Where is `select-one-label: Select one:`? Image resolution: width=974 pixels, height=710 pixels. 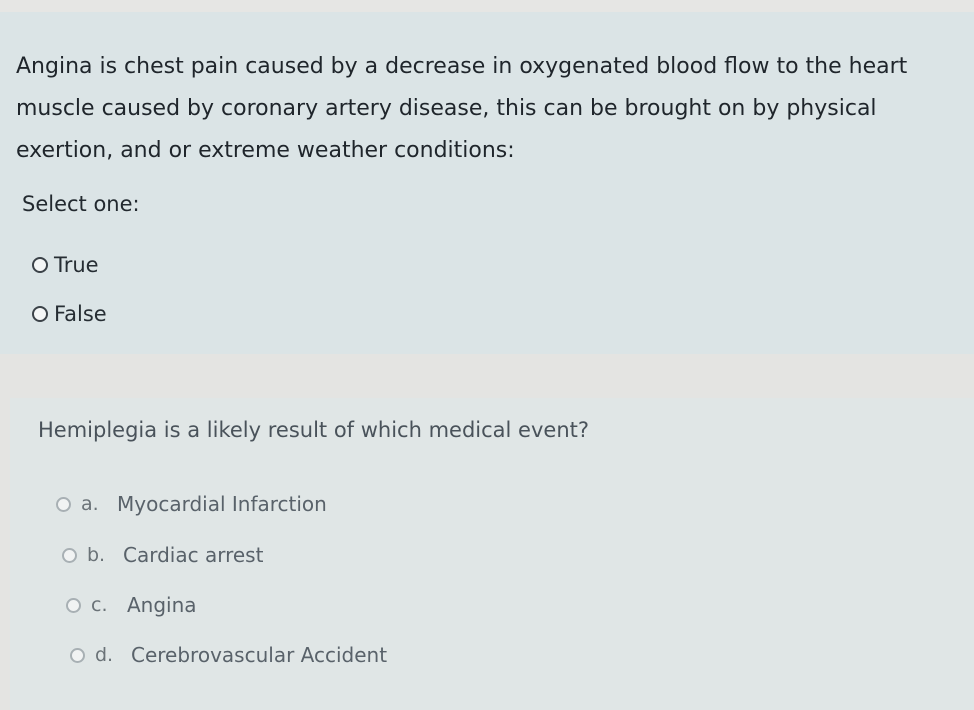
select-one-label: Select one: is located at coordinates (81, 204).